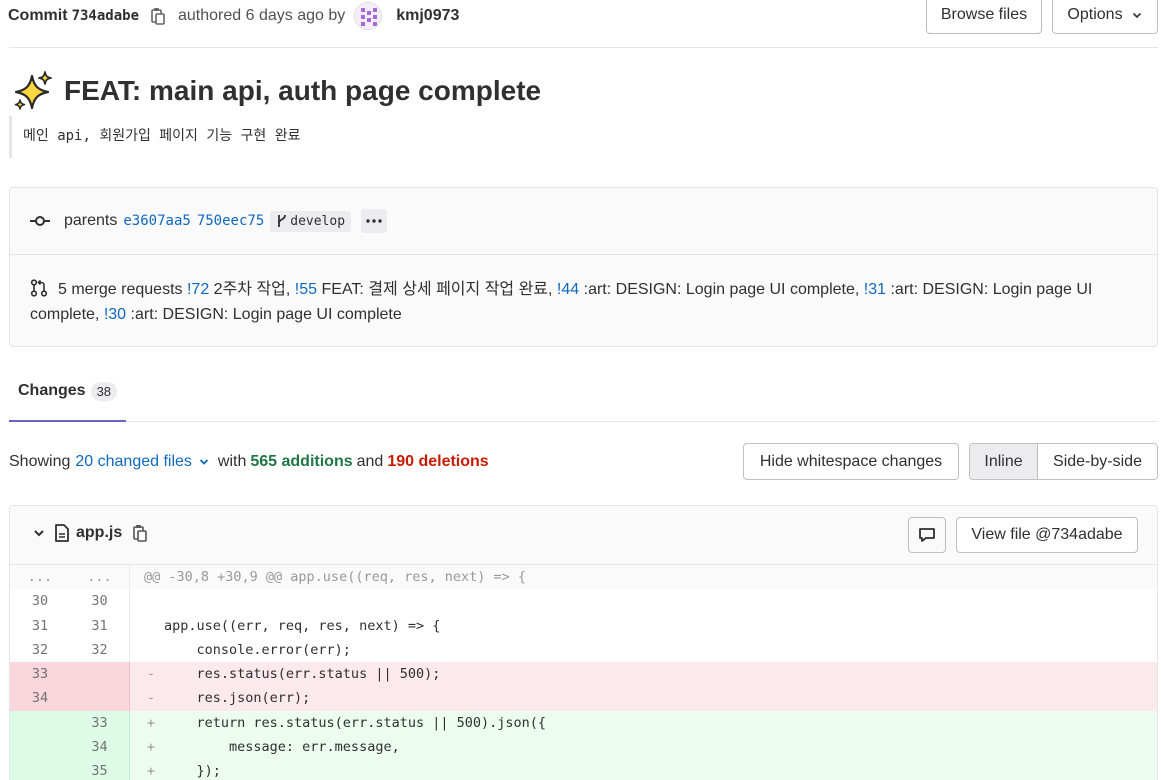  I want to click on line-code: app.use((err, req, res, next) => {, so click(302, 625).